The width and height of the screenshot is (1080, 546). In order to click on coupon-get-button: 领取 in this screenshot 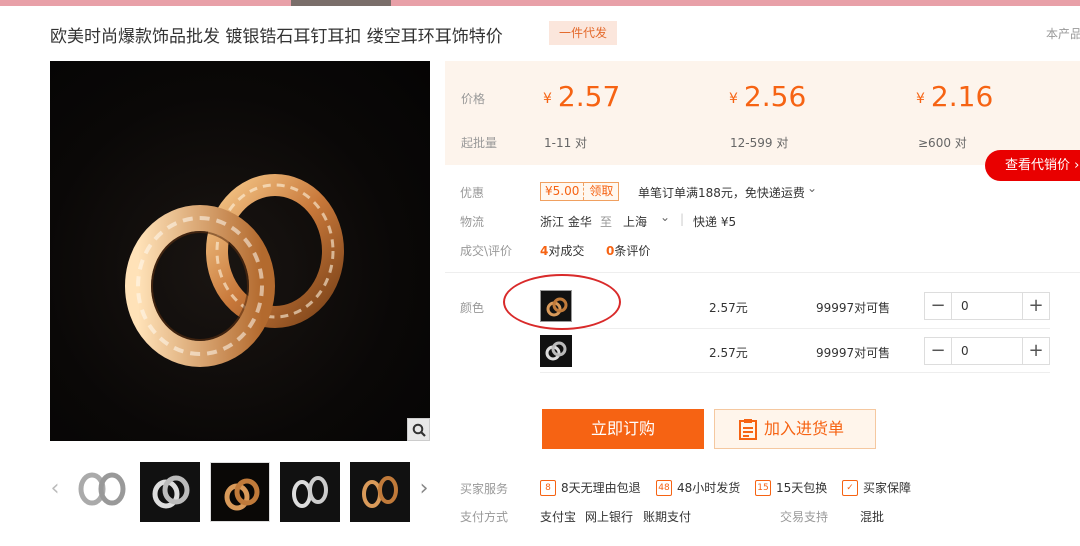, I will do `click(601, 191)`.